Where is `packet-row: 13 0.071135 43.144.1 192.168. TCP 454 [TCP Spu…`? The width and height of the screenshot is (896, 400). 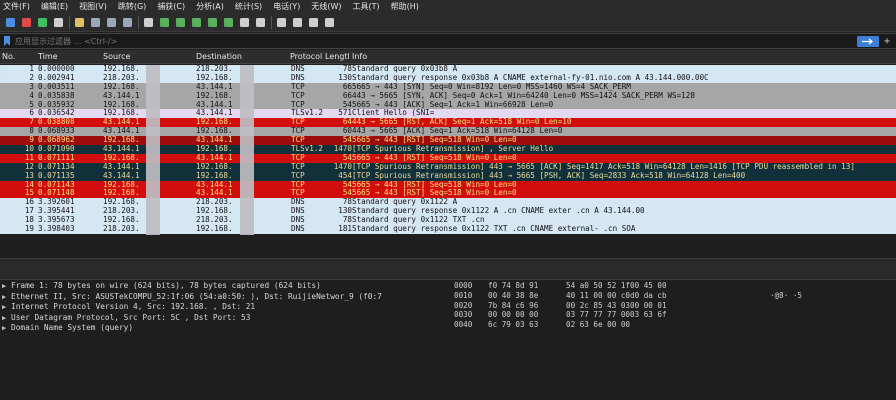
packet-row: 13 0.071135 43.144.1 192.168. TCP 454 [TCP Spu… is located at coordinates (448, 176).